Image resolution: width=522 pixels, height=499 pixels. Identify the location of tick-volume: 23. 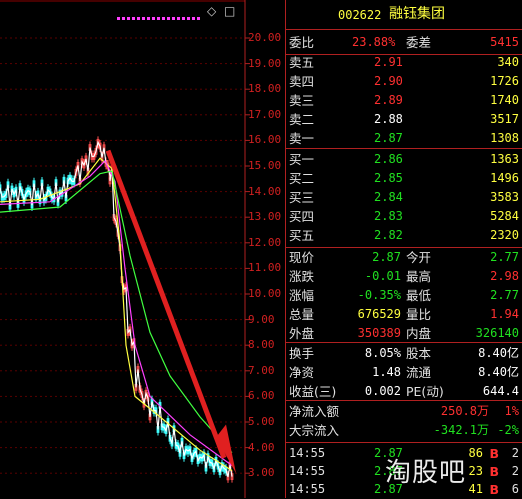
(475, 471).